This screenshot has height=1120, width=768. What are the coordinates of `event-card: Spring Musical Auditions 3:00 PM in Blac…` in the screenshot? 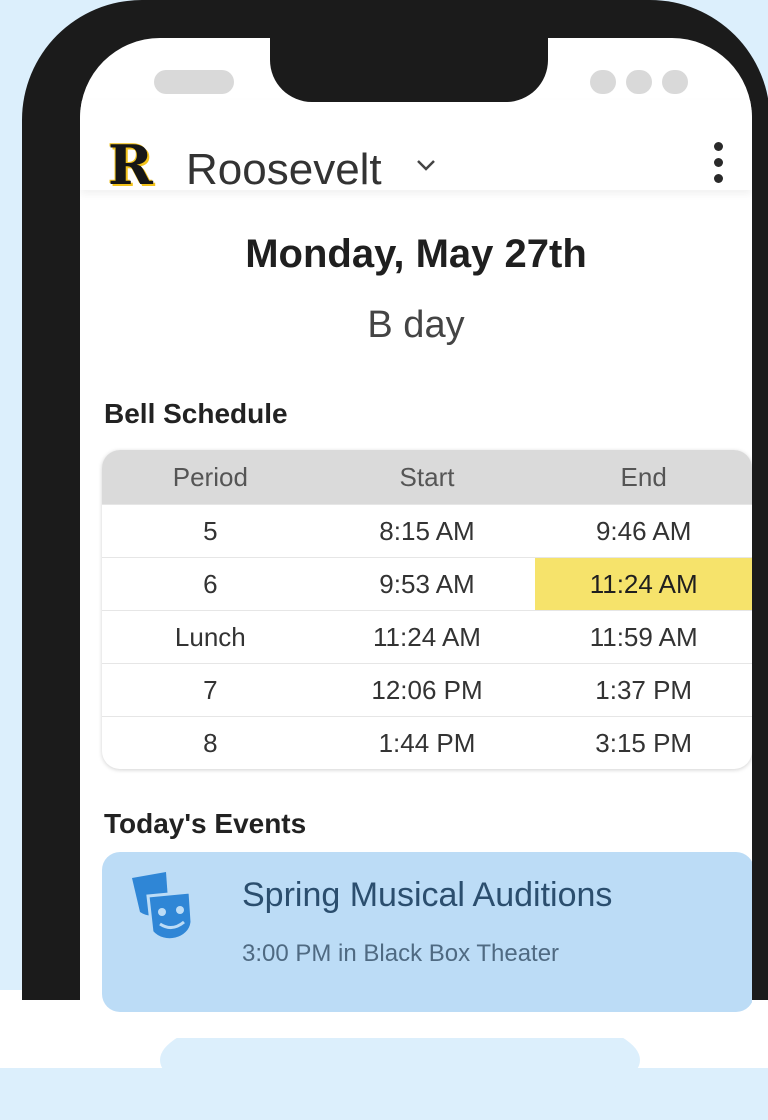 It's located at (427, 932).